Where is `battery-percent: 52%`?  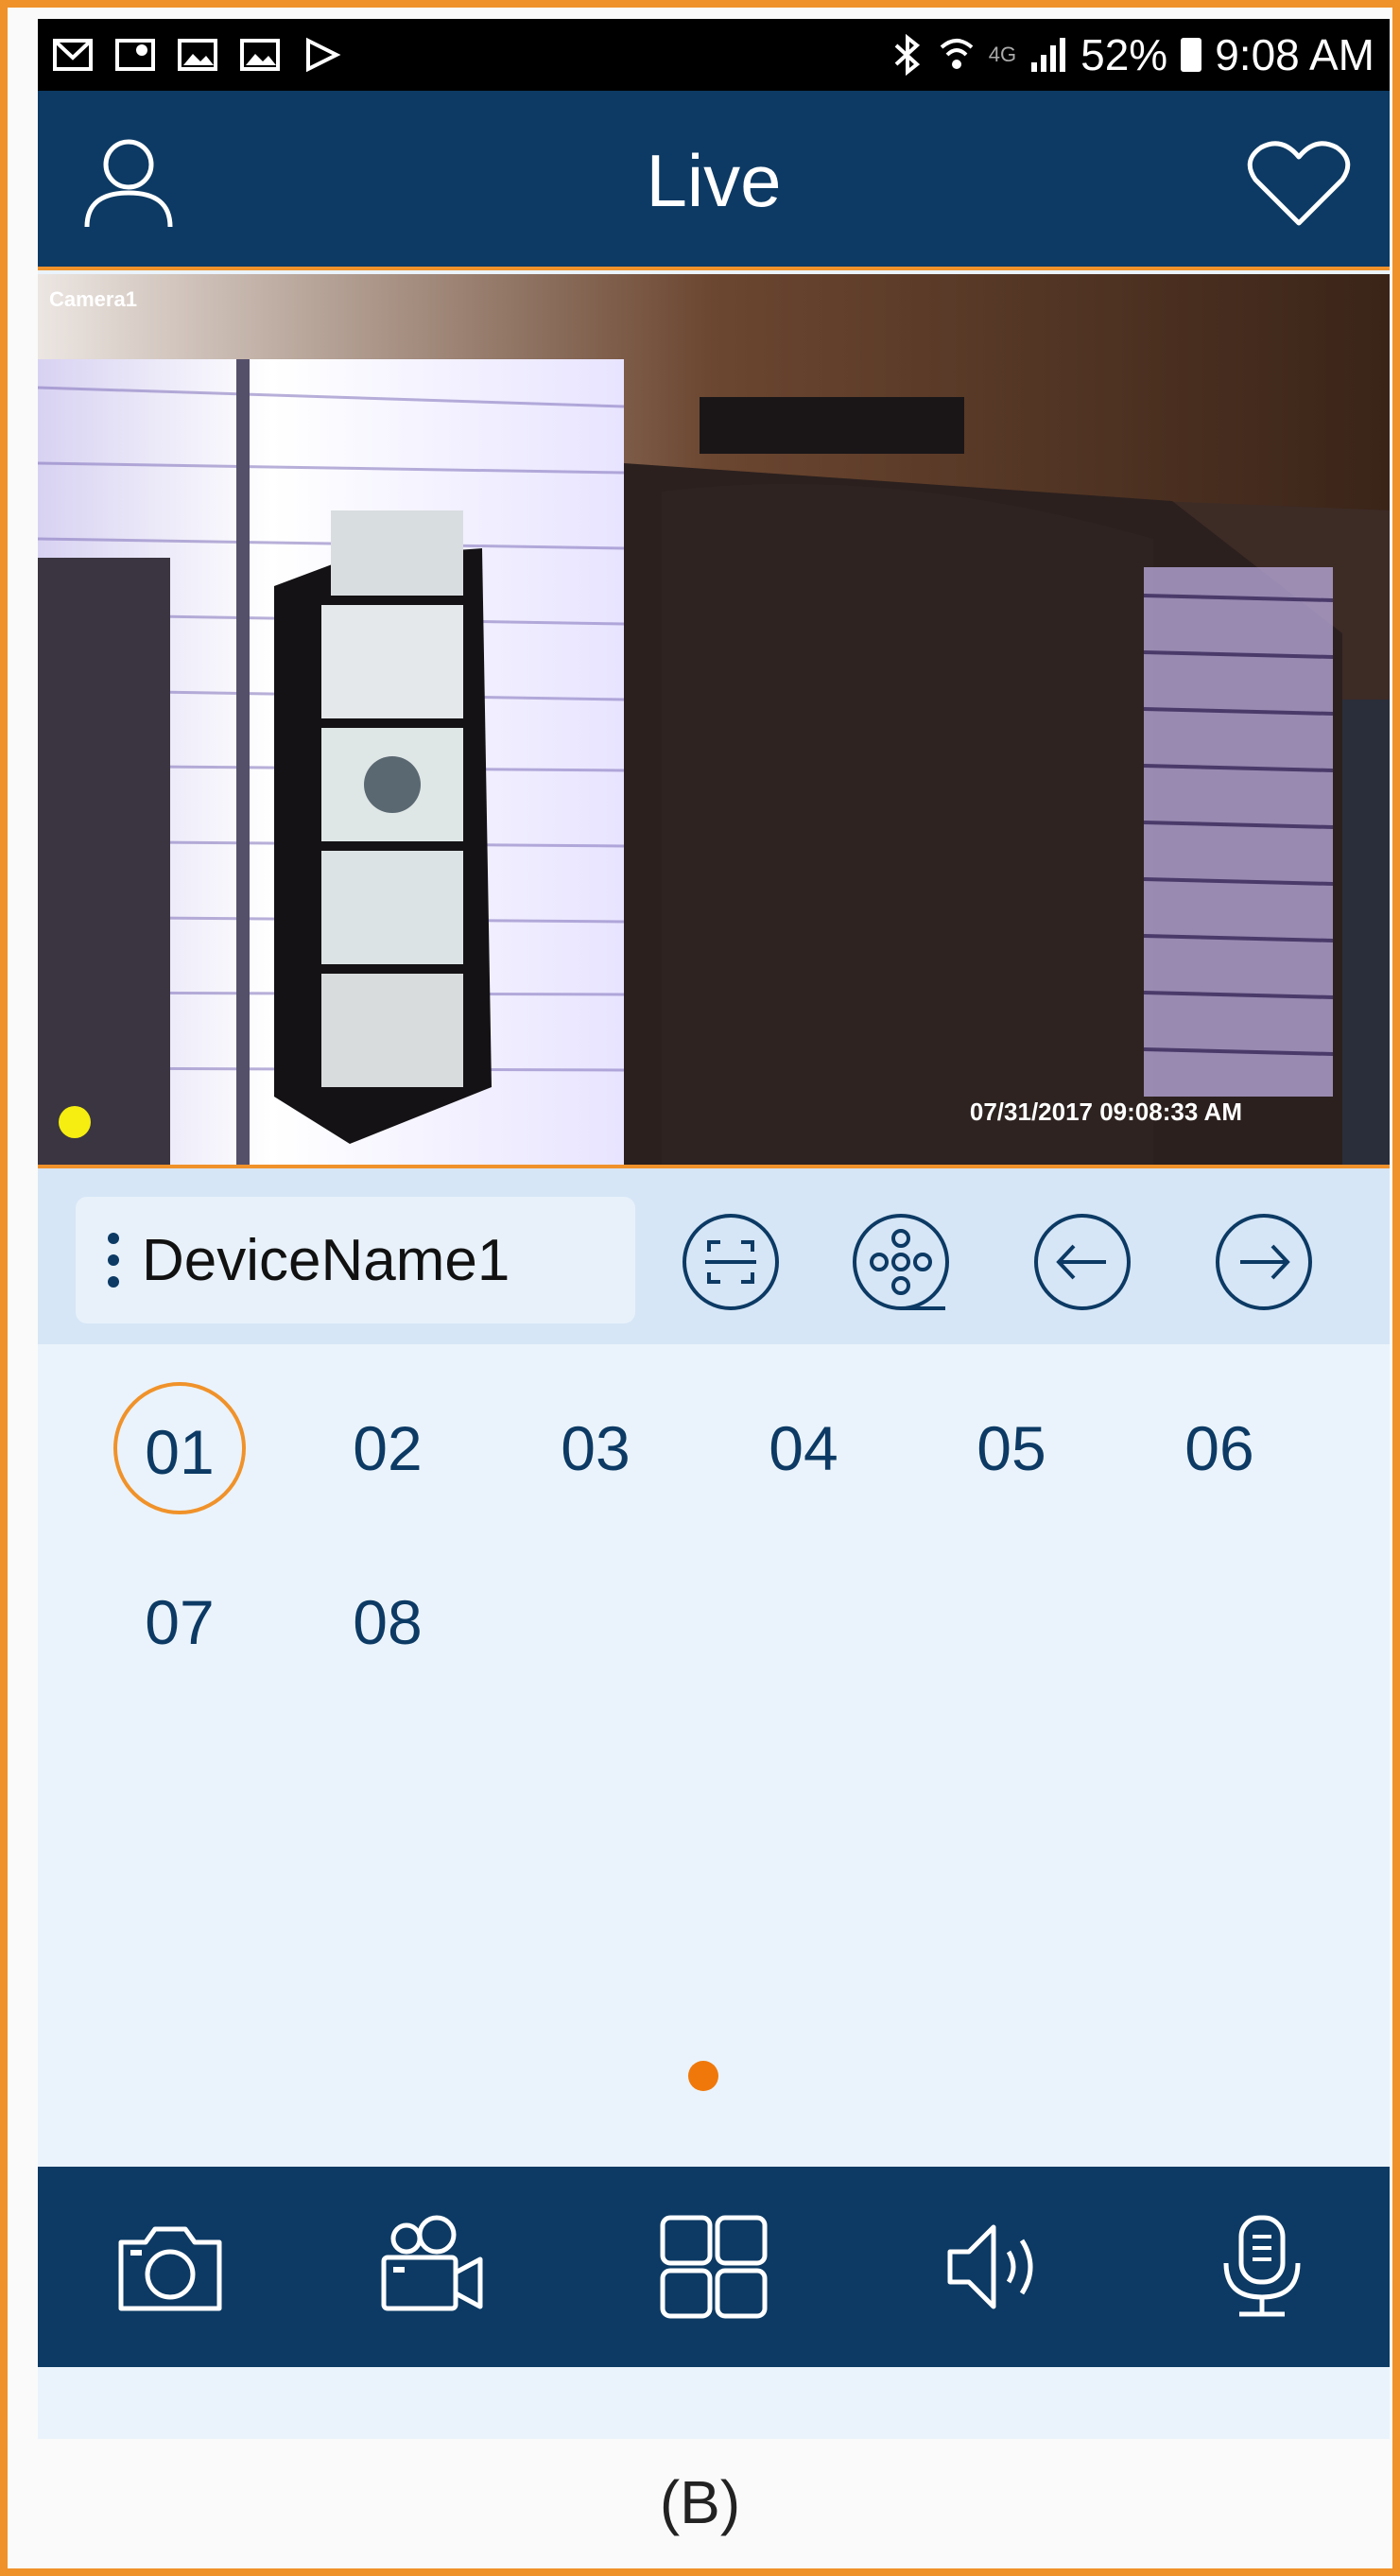 battery-percent: 52% is located at coordinates (1124, 54).